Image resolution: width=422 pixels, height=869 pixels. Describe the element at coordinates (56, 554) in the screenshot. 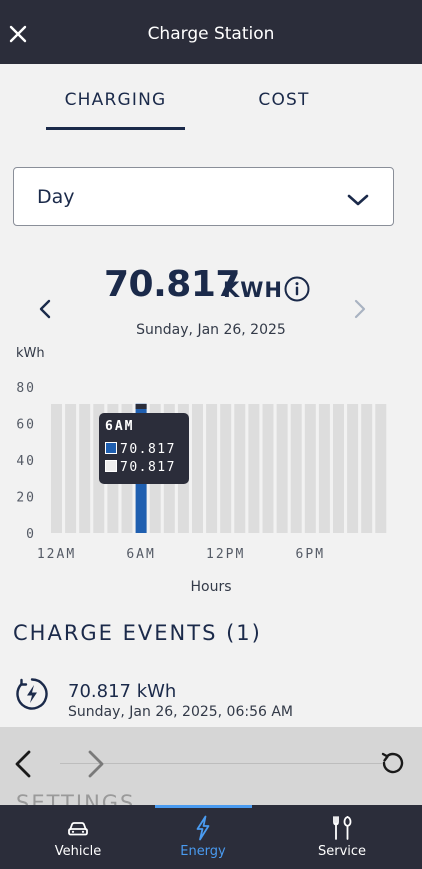

I see `x-tick-label: 12AM` at that location.